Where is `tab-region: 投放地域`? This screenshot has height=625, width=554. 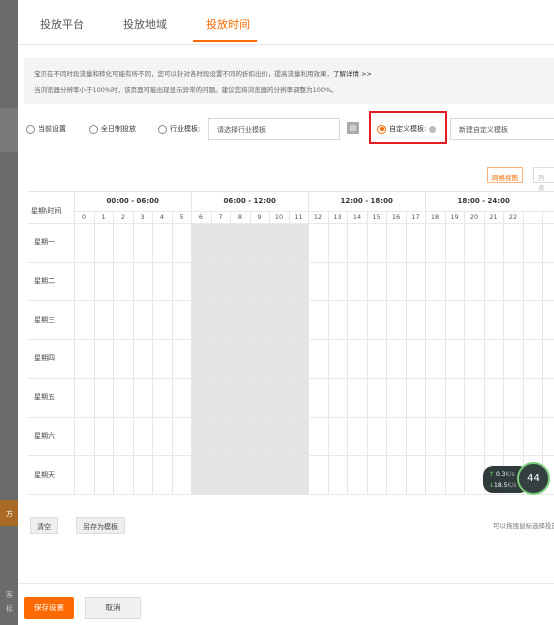 tab-region: 投放地域 is located at coordinates (145, 24).